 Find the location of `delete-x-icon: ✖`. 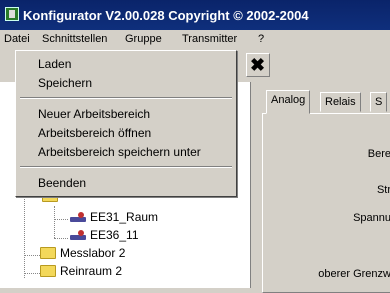

delete-x-icon: ✖ is located at coordinates (258, 65).